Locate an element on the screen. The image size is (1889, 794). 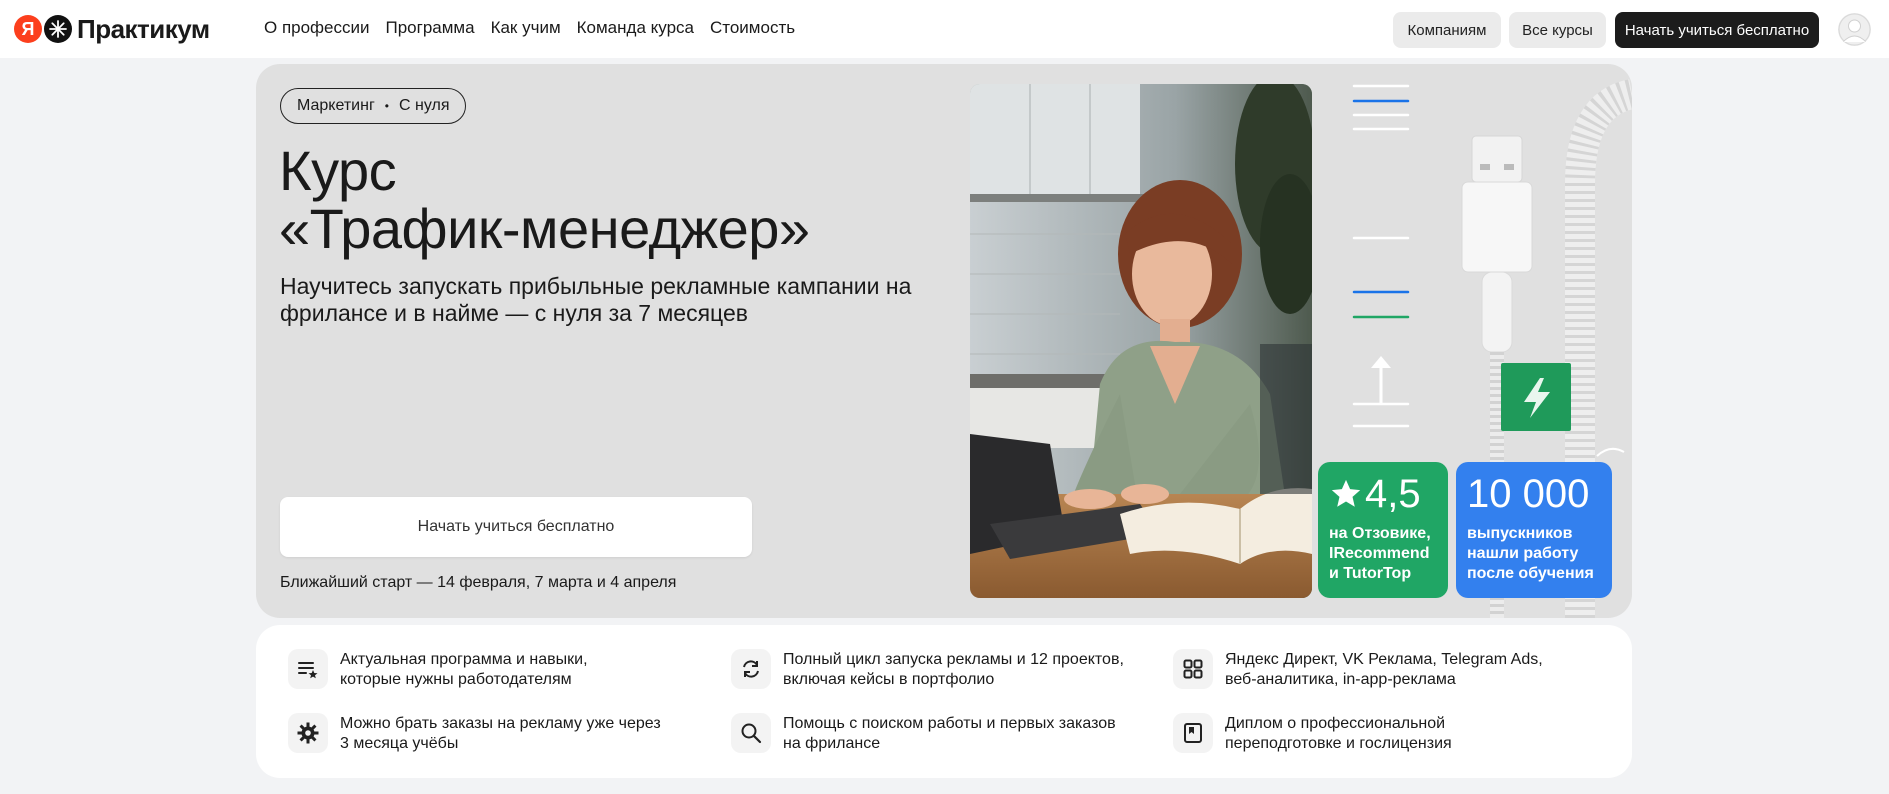
all-courses-button: Все курсы is located at coordinates (1557, 30).